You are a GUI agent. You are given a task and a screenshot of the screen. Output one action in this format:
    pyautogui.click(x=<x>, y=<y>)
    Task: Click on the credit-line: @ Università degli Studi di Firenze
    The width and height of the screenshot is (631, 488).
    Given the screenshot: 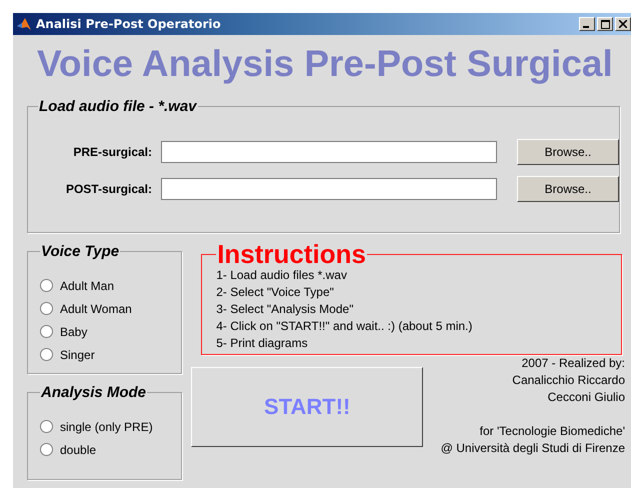 What is the action you would take?
    pyautogui.click(x=532, y=448)
    